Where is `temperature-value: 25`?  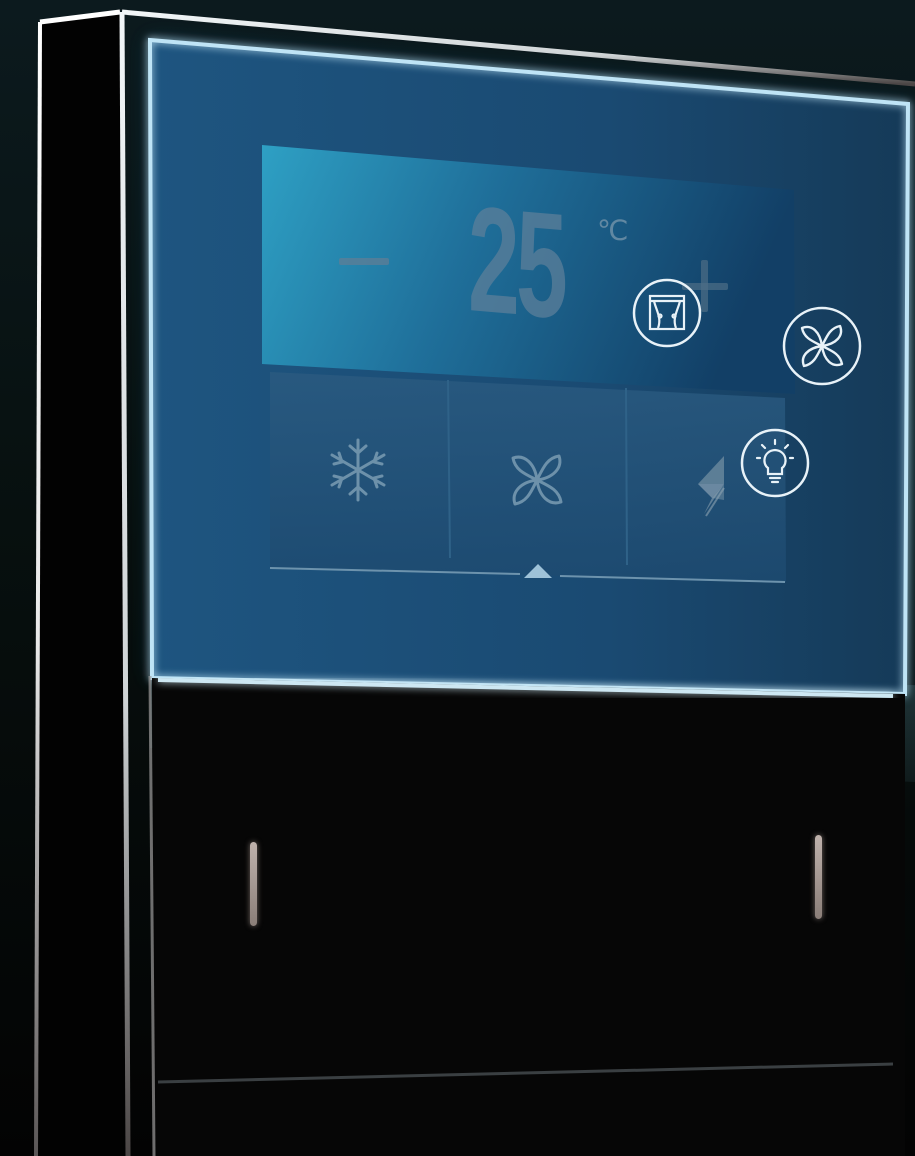 temperature-value: 25 is located at coordinates (516, 262).